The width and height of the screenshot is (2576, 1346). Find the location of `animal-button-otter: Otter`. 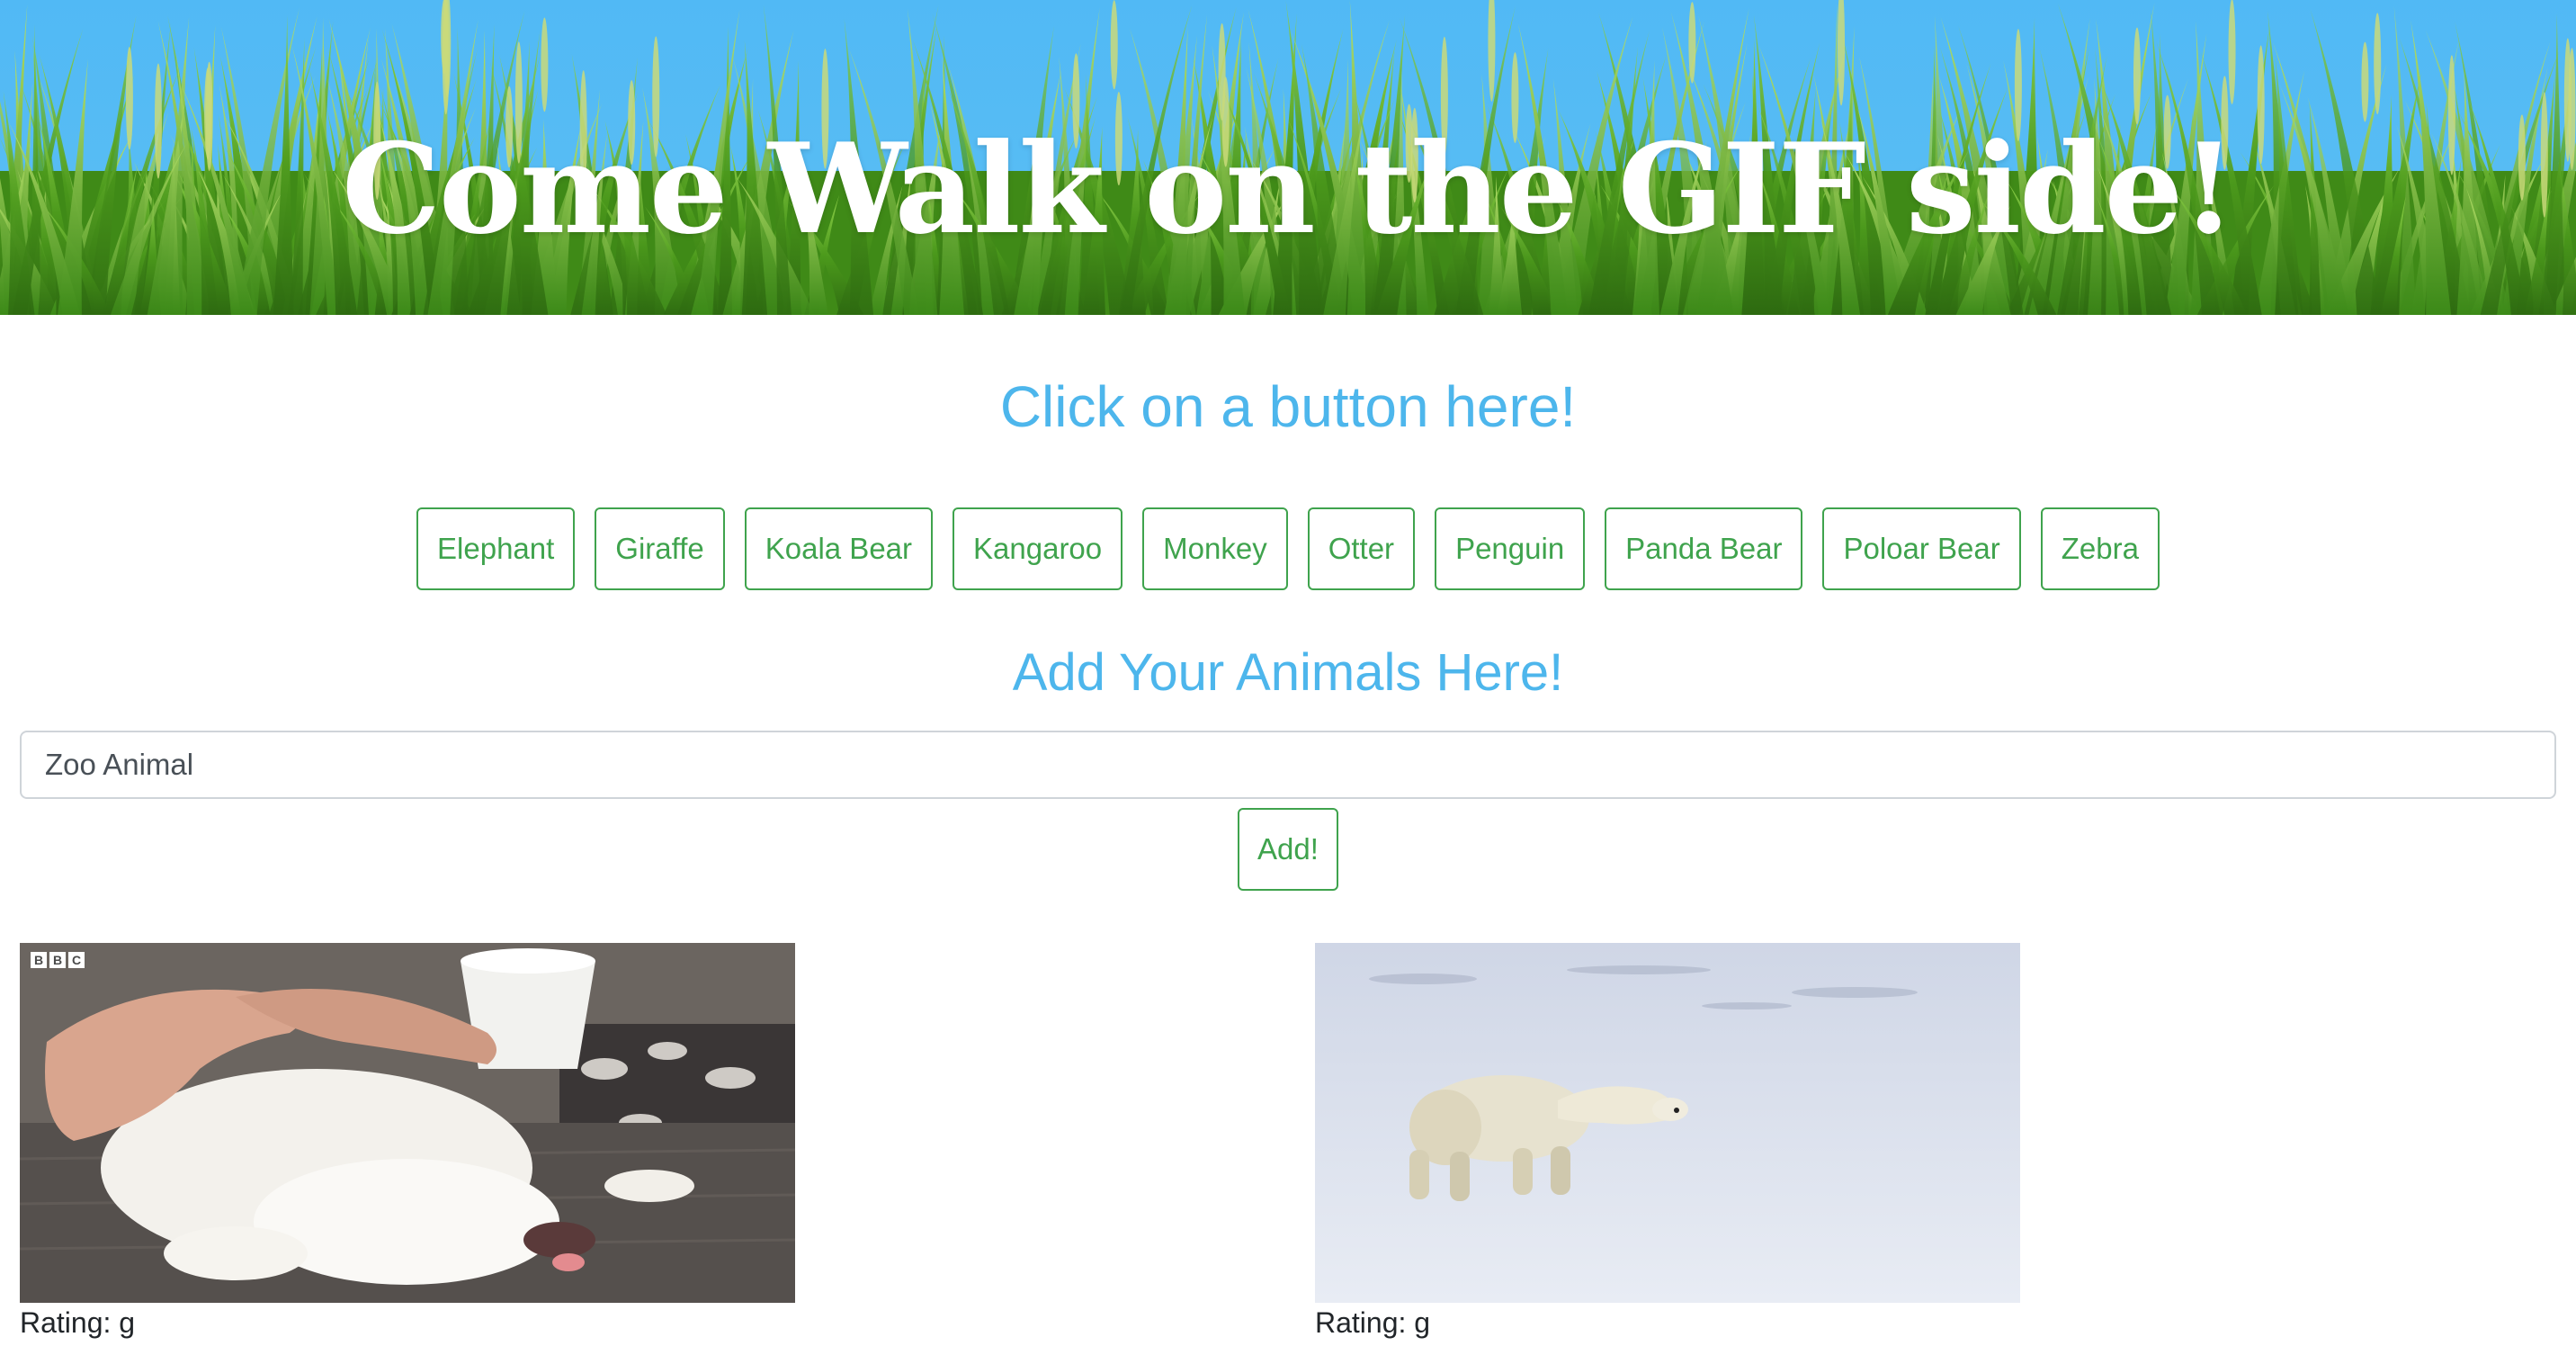

animal-button-otter: Otter is located at coordinates (1361, 548).